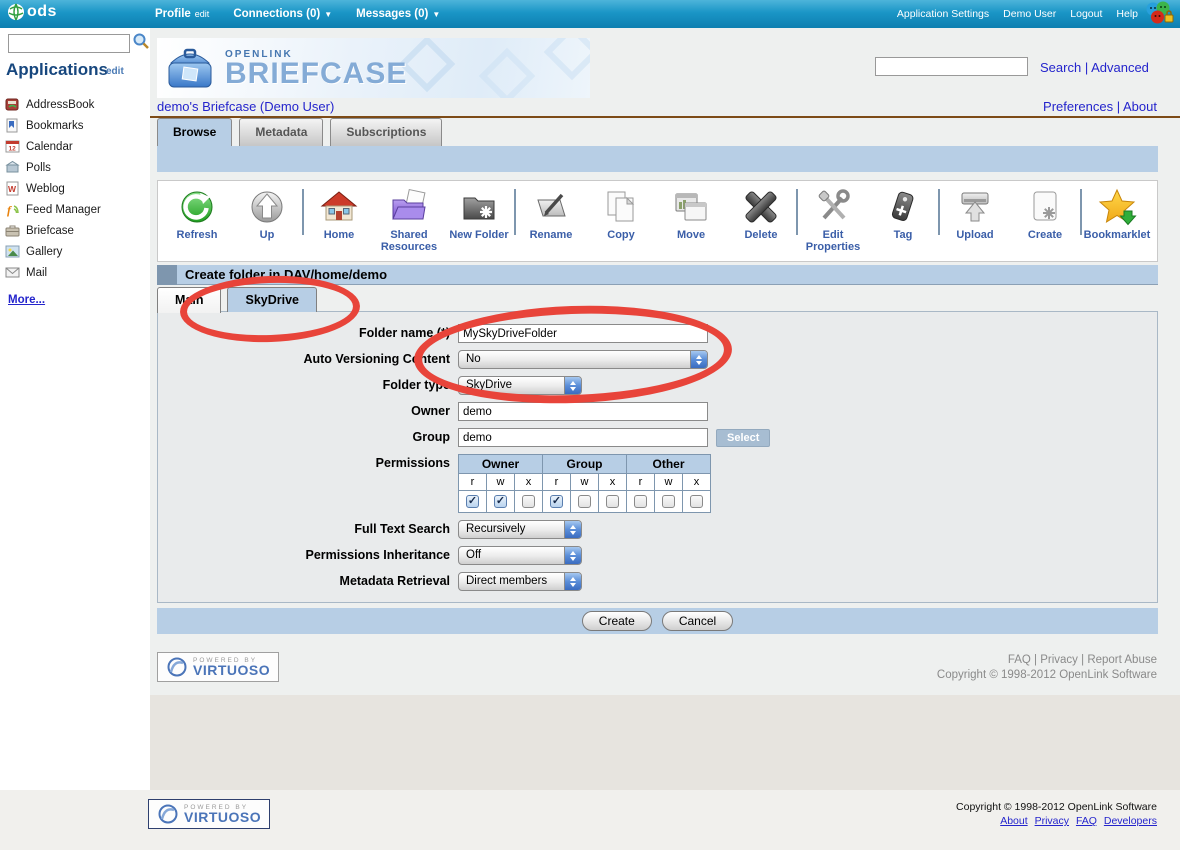 Image resolution: width=1180 pixels, height=850 pixels. Describe the element at coordinates (12, 188) in the screenshot. I see `weblog-icon: W` at that location.